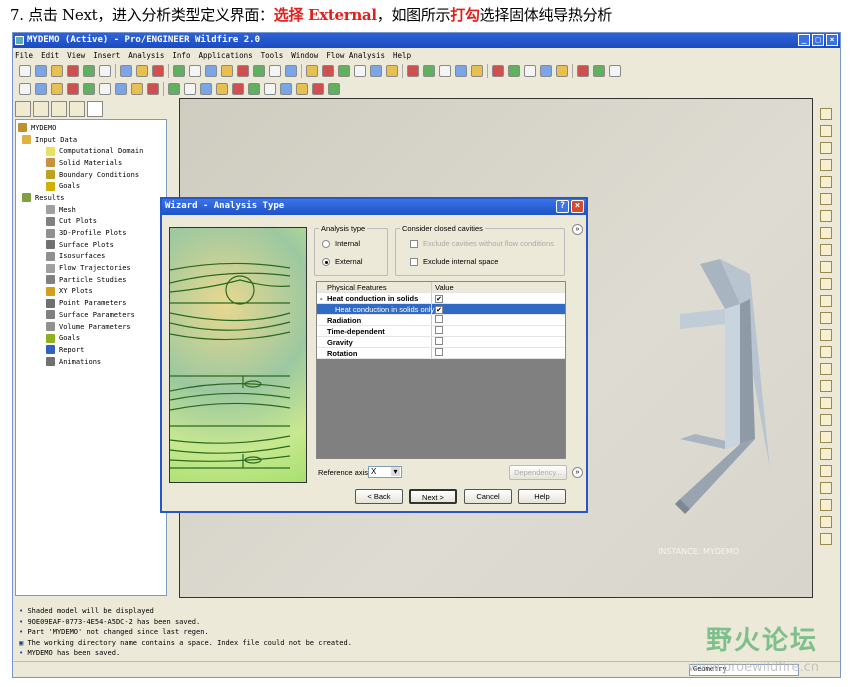 The width and height of the screenshot is (852, 687). I want to click on menu-insert: Insert, so click(106, 55).